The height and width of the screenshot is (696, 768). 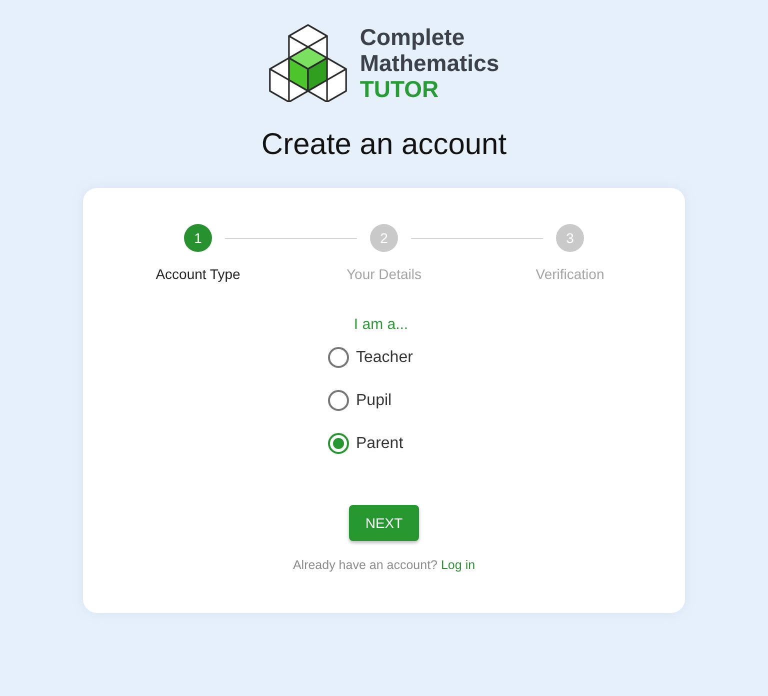 What do you see at coordinates (366, 443) in the screenshot?
I see `account-type-radio: Parent` at bounding box center [366, 443].